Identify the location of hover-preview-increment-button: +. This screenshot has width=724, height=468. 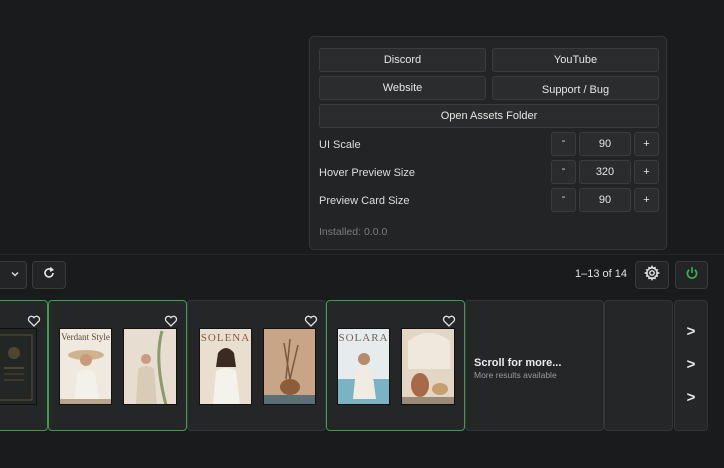
(646, 172).